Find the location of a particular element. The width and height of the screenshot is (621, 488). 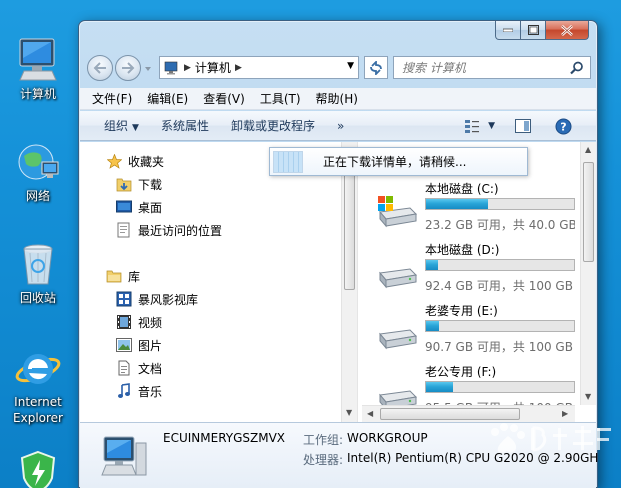

search-input is located at coordinates (479, 67).